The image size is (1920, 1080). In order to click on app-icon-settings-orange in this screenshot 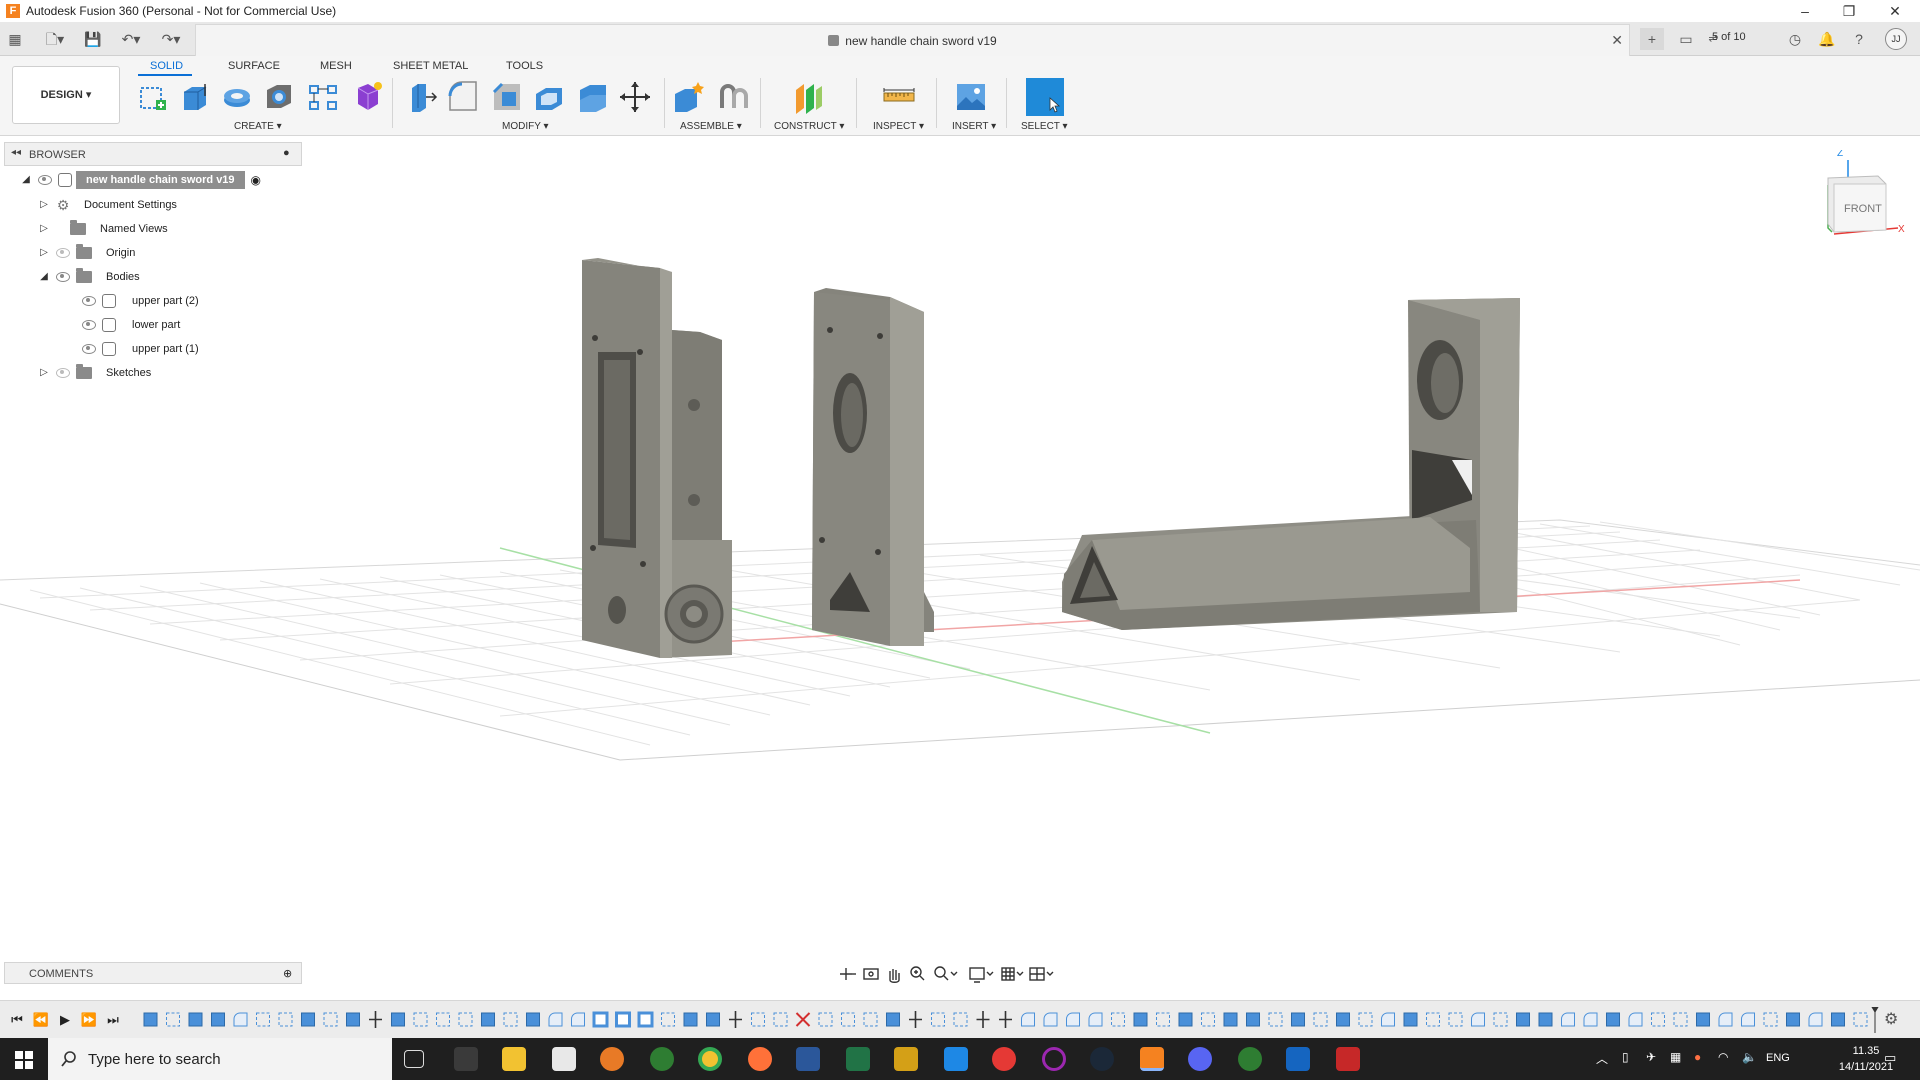, I will do `click(612, 1059)`.